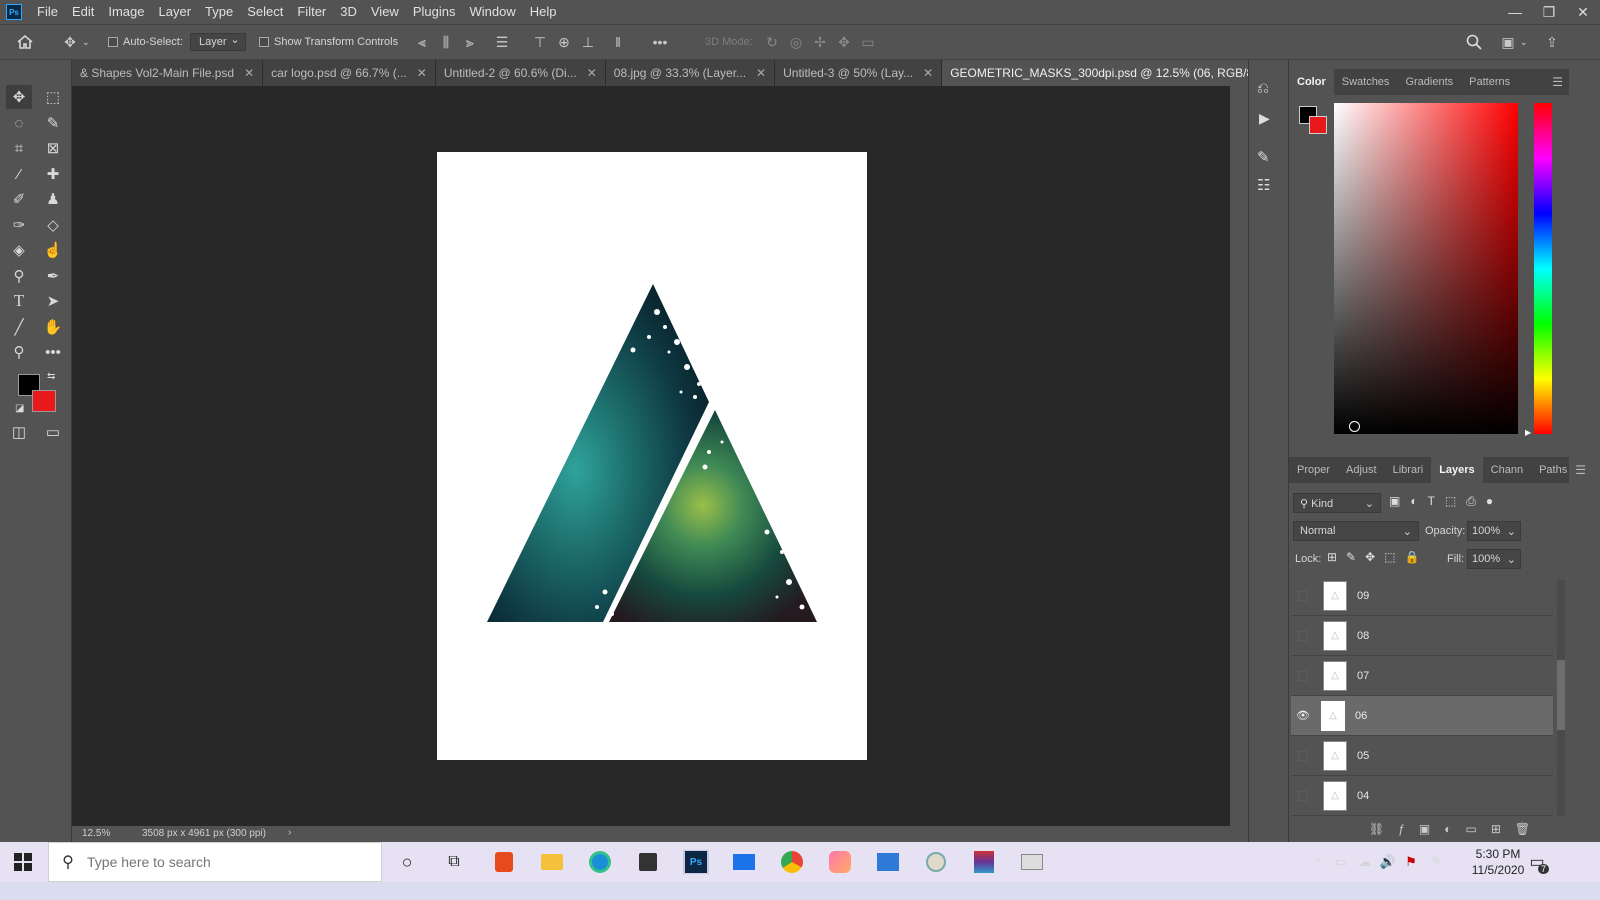  What do you see at coordinates (349, 73) in the screenshot?
I see `document-tab: car logo.psd @ 66.7% (... ✕` at bounding box center [349, 73].